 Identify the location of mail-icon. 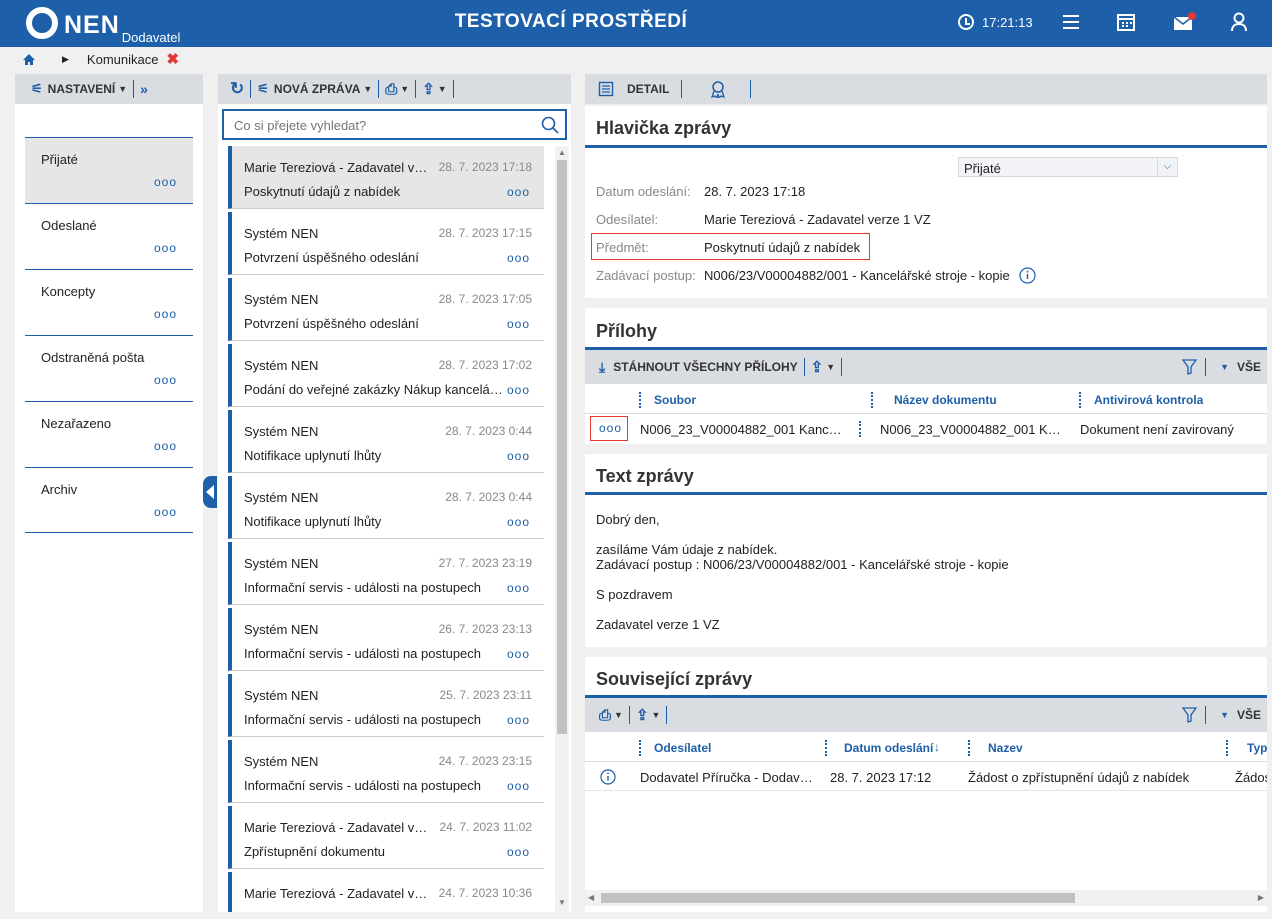
(1185, 22).